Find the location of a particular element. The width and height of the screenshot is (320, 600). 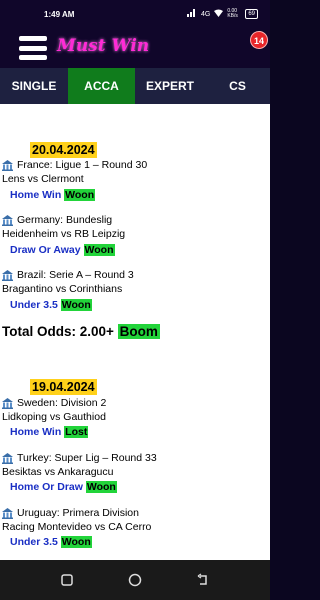

pick-line: Draw Or Away Woon is located at coordinates (62, 250).